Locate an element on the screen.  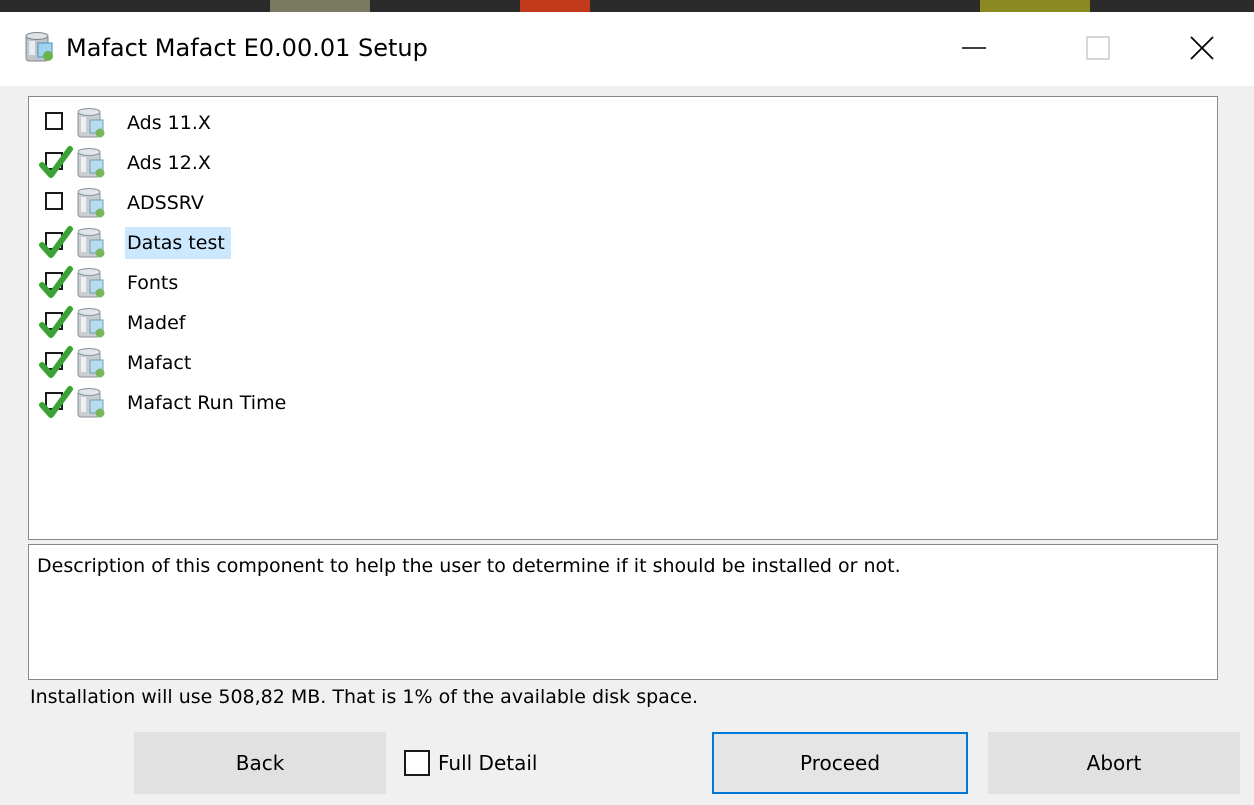
full-detail-label: Full Detail is located at coordinates (487, 763).